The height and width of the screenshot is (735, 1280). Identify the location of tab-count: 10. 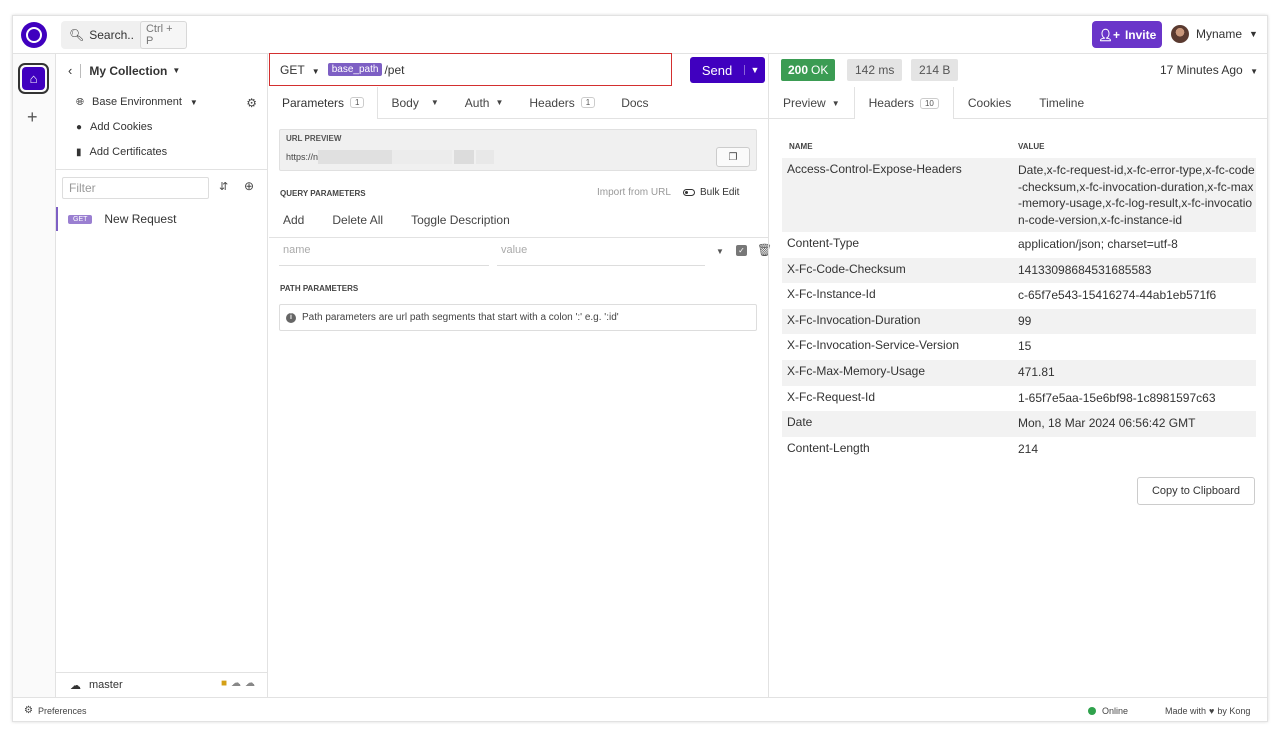
(929, 103).